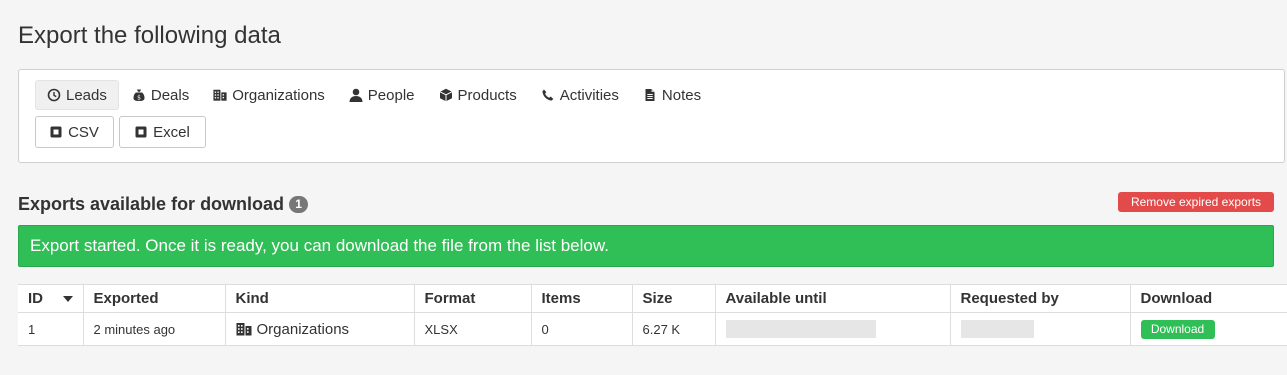 The height and width of the screenshot is (375, 1287). I want to click on csv-button: CSV, so click(74, 132).